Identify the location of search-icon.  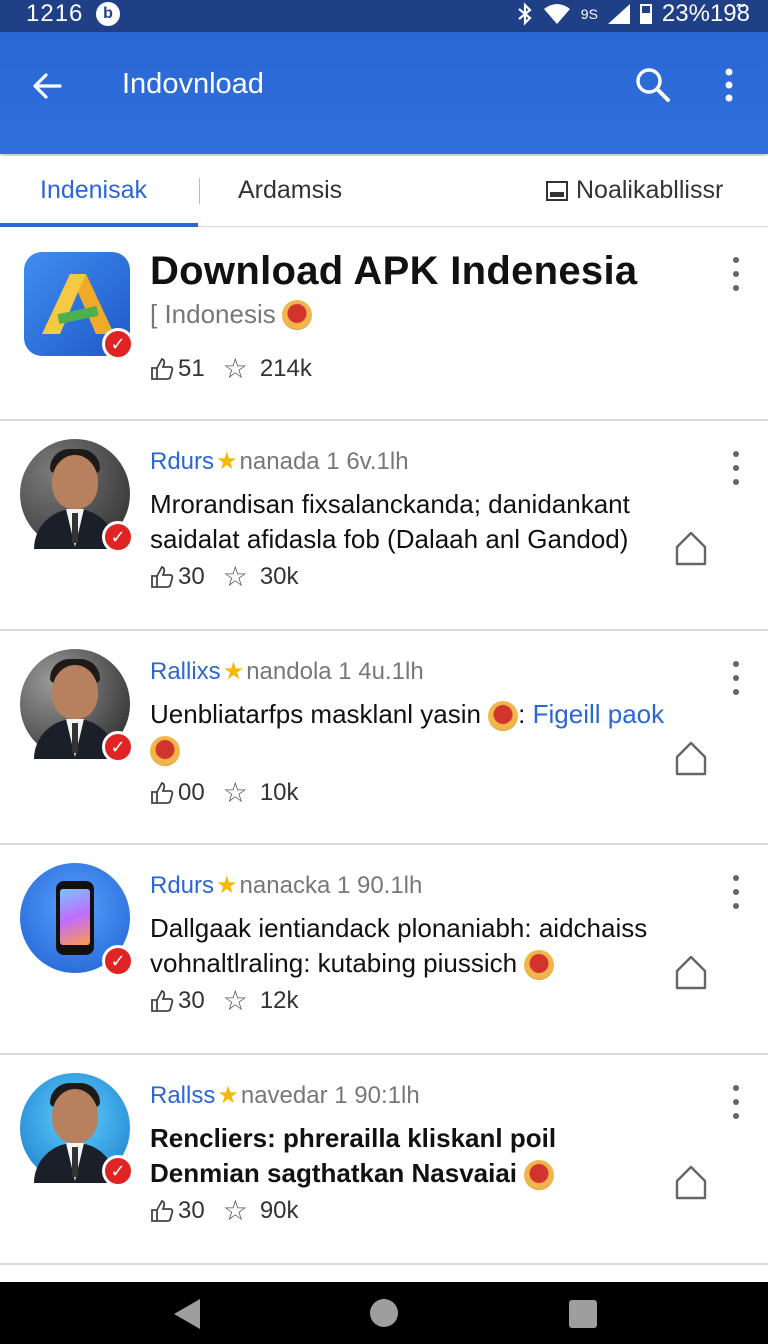
(653, 85).